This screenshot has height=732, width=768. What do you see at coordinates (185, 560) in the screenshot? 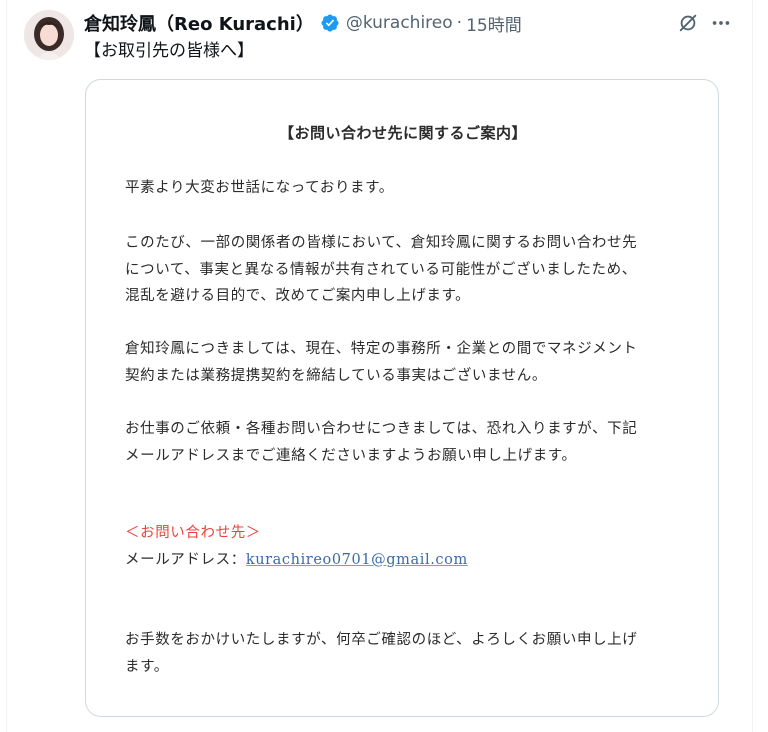
I see `email-label: メールアドレス：` at bounding box center [185, 560].